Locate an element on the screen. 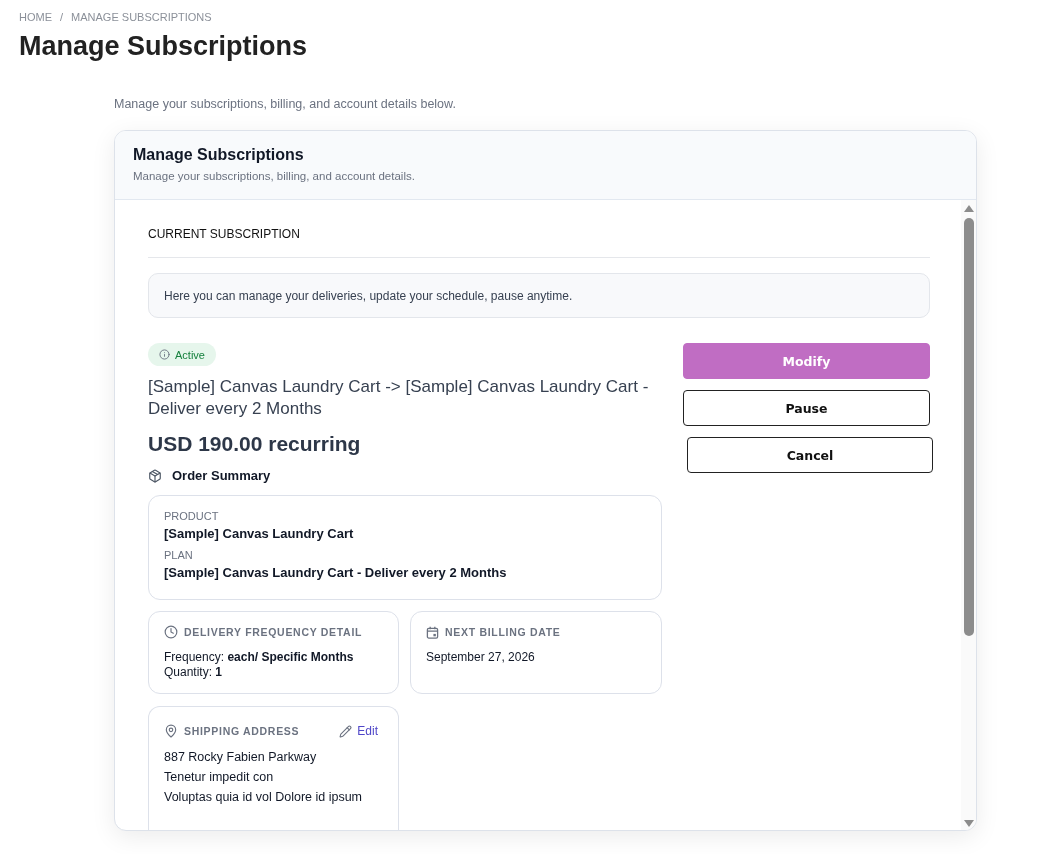 The width and height of the screenshot is (1042, 854). detail-text: Quantity: 1 is located at coordinates (193, 672).